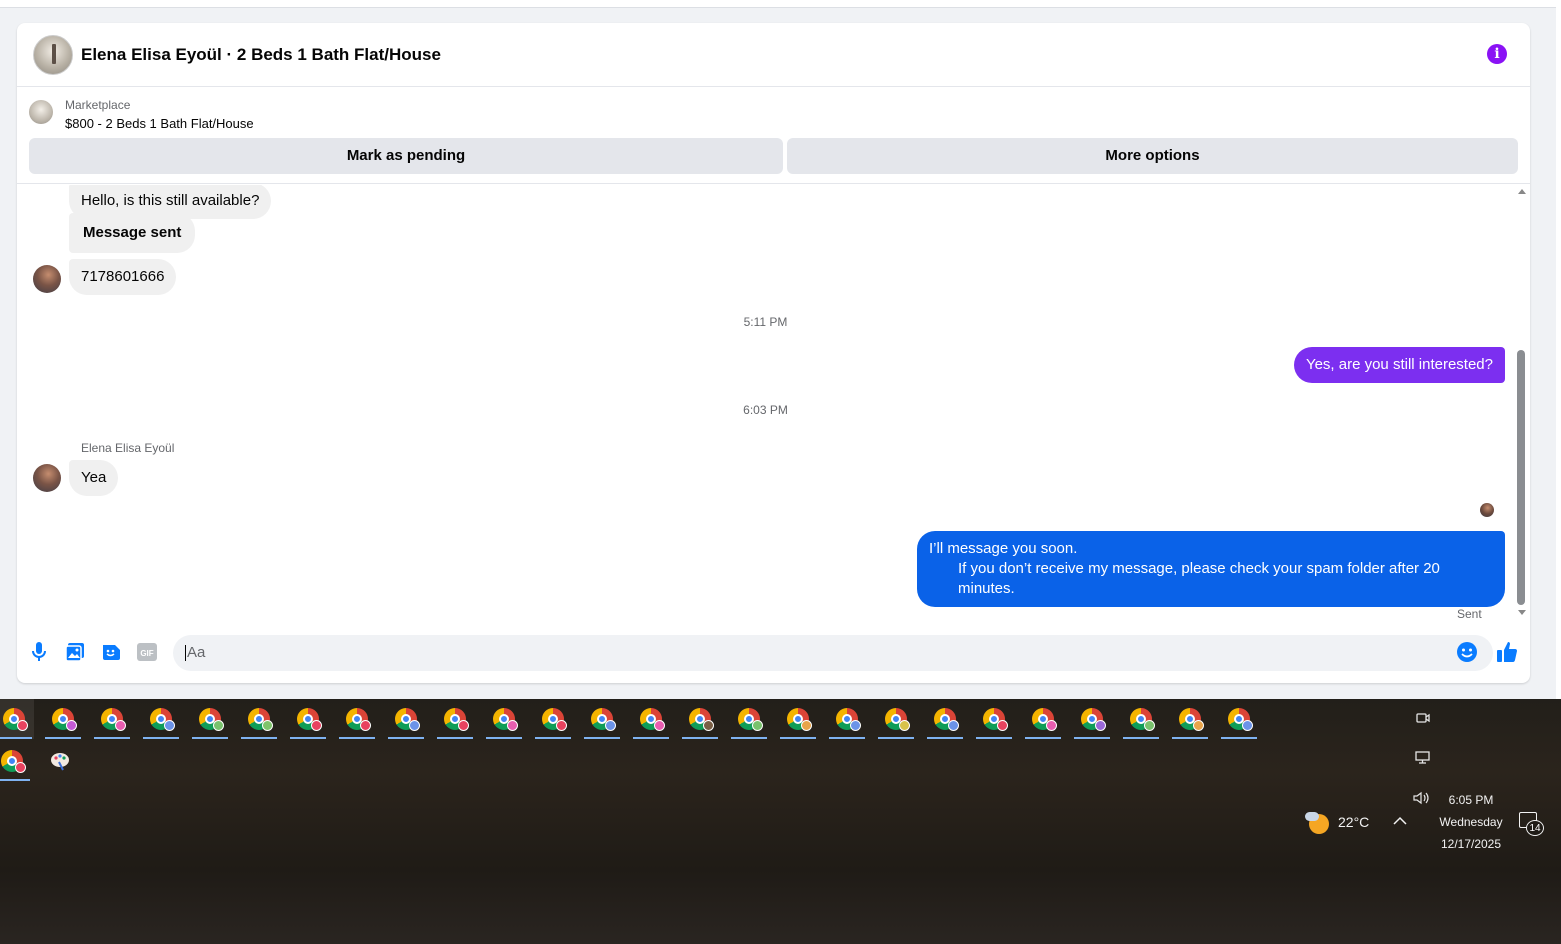 This screenshot has height=944, width=1561. Describe the element at coordinates (1423, 759) in the screenshot. I see `network-icon` at that location.